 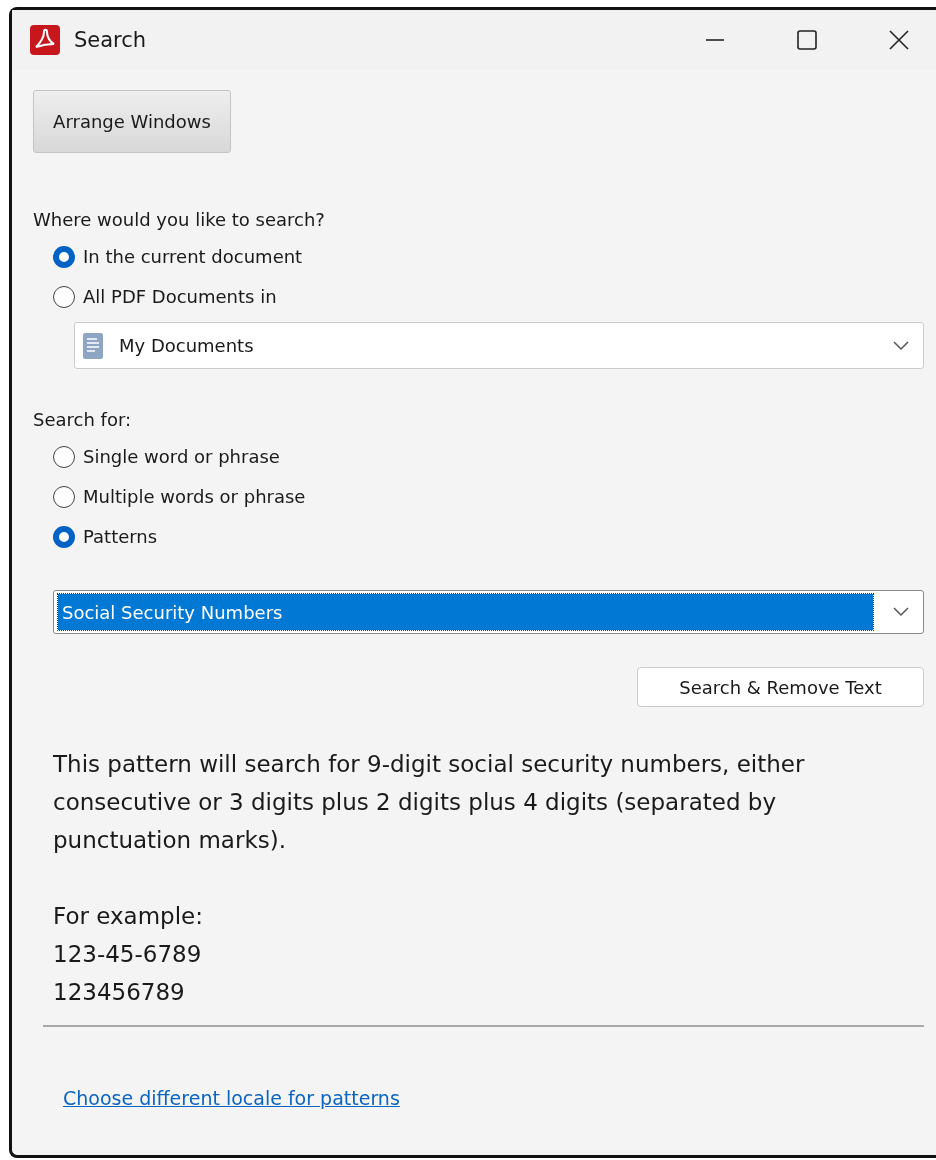 I want to click on section-label: Search for:, so click(x=83, y=419).